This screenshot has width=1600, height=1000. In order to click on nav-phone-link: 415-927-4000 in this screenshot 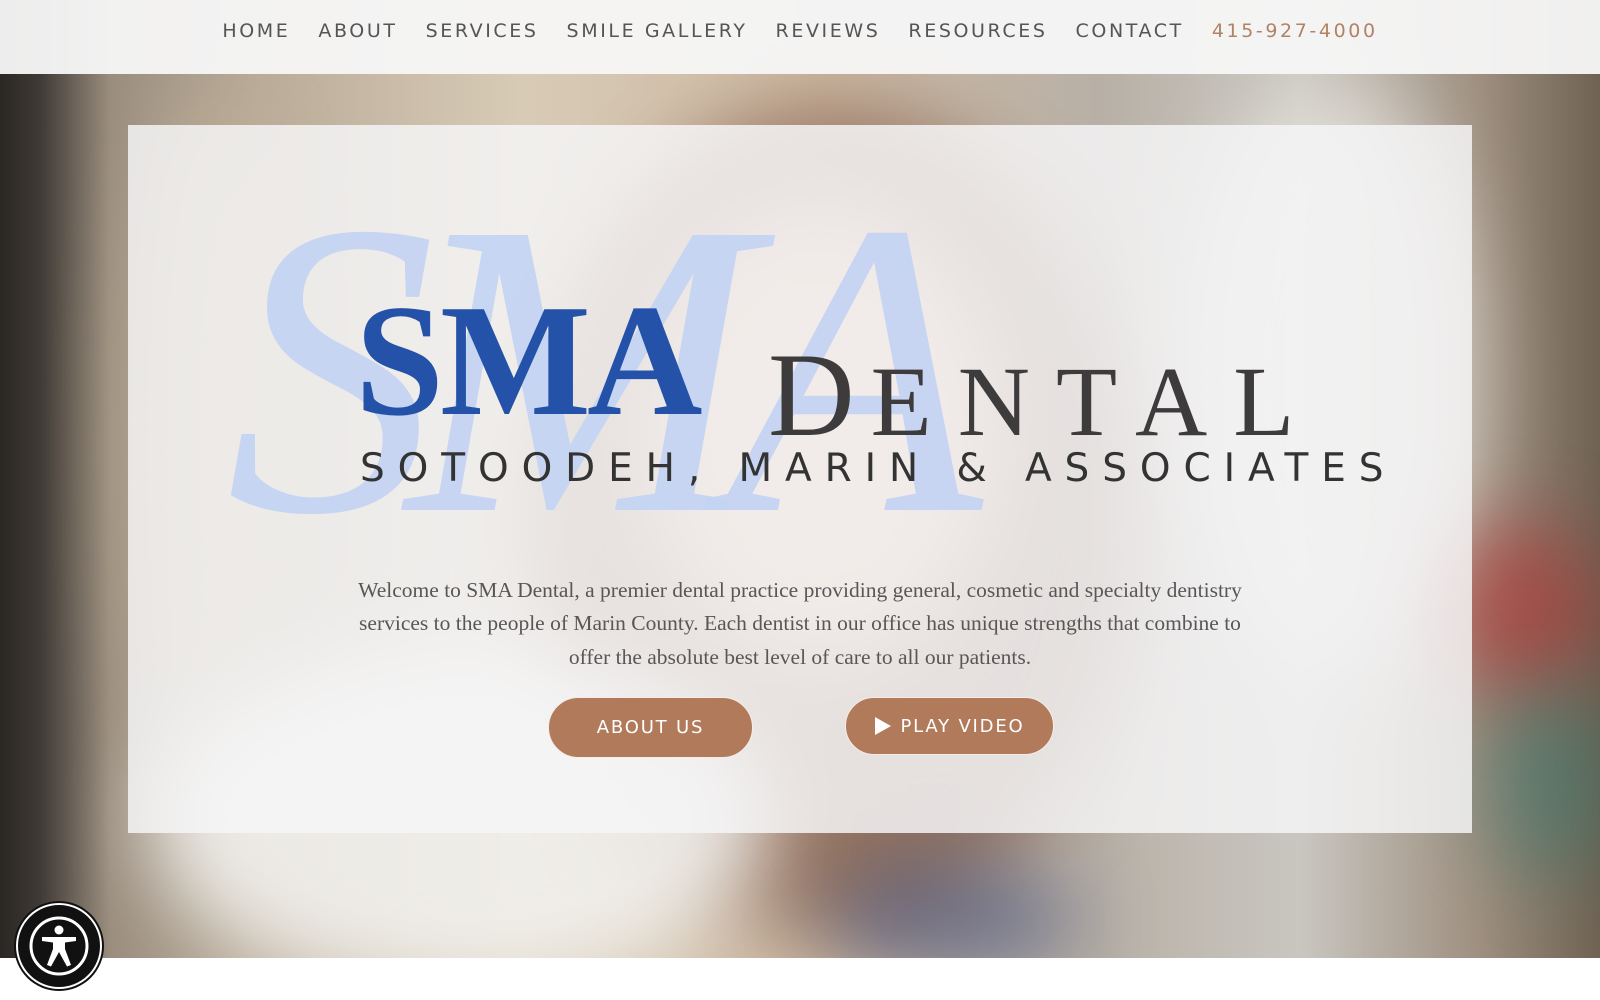, I will do `click(1295, 31)`.